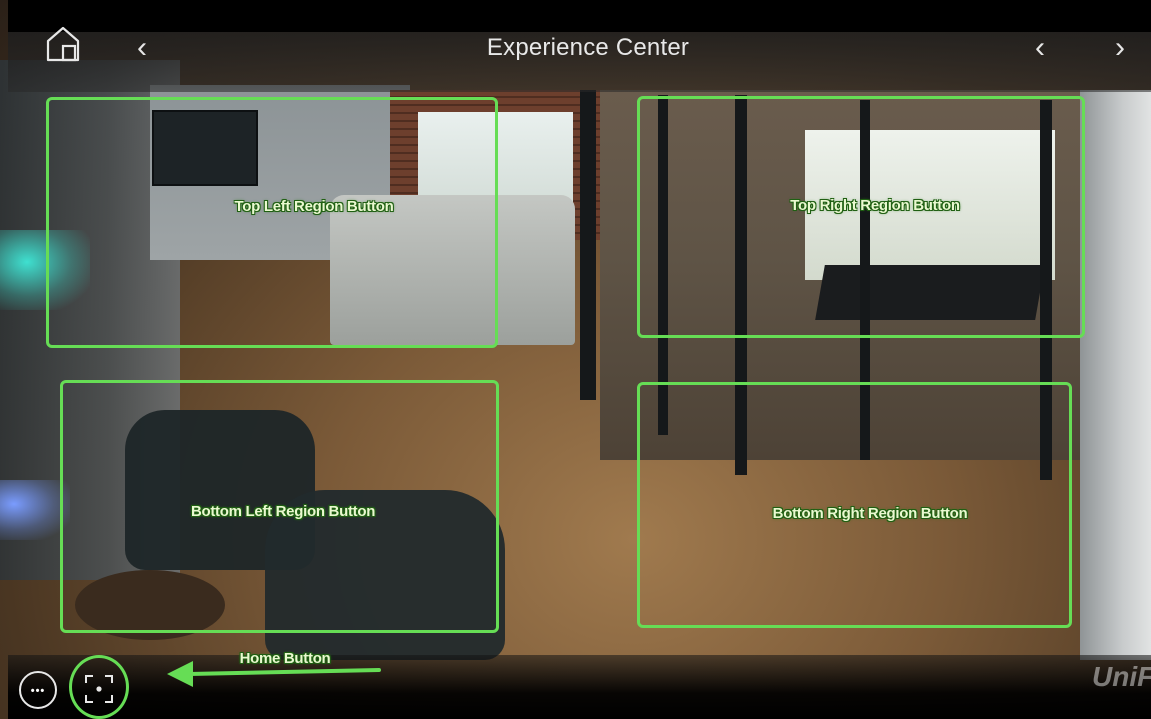 The image size is (1151, 719). I want to click on bottom-left-region-button: Bottom Left Region Button, so click(279, 506).